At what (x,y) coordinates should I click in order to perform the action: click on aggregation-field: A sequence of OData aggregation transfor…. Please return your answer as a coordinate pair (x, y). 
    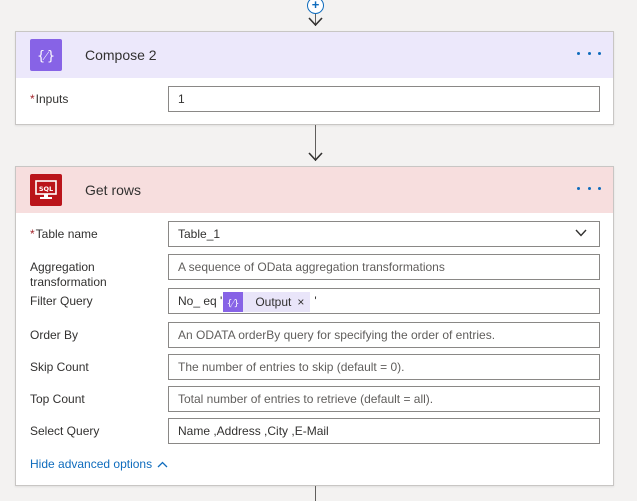
    Looking at the image, I should click on (384, 267).